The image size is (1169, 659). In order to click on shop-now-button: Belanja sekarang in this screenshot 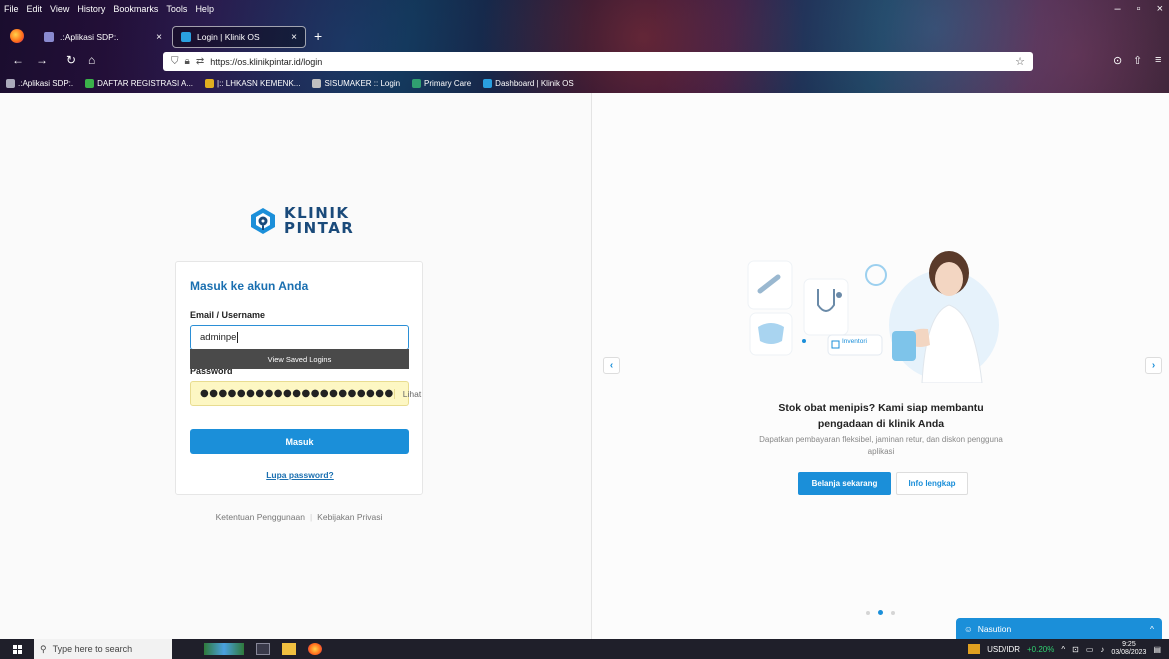, I will do `click(844, 483)`.